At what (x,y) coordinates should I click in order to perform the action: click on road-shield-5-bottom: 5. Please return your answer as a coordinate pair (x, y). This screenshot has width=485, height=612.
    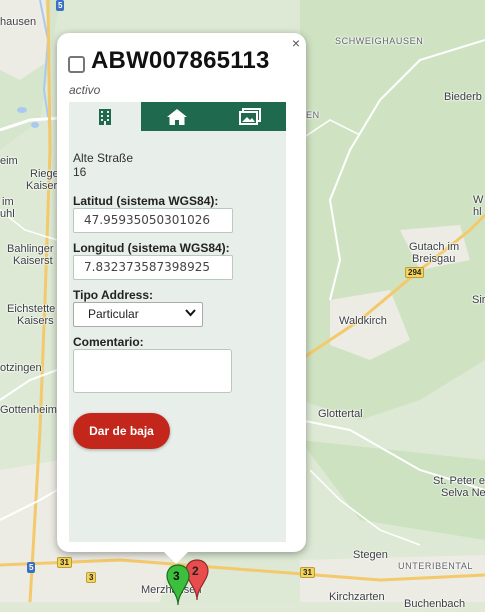
    Looking at the image, I should click on (31, 567).